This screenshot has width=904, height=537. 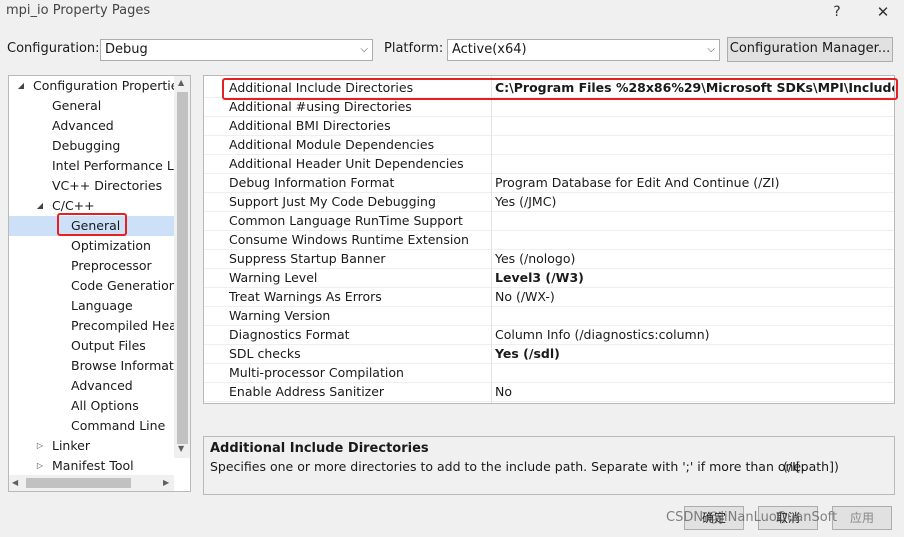 What do you see at coordinates (535, 258) in the screenshot?
I see `property-value: Yes (/nologo)` at bounding box center [535, 258].